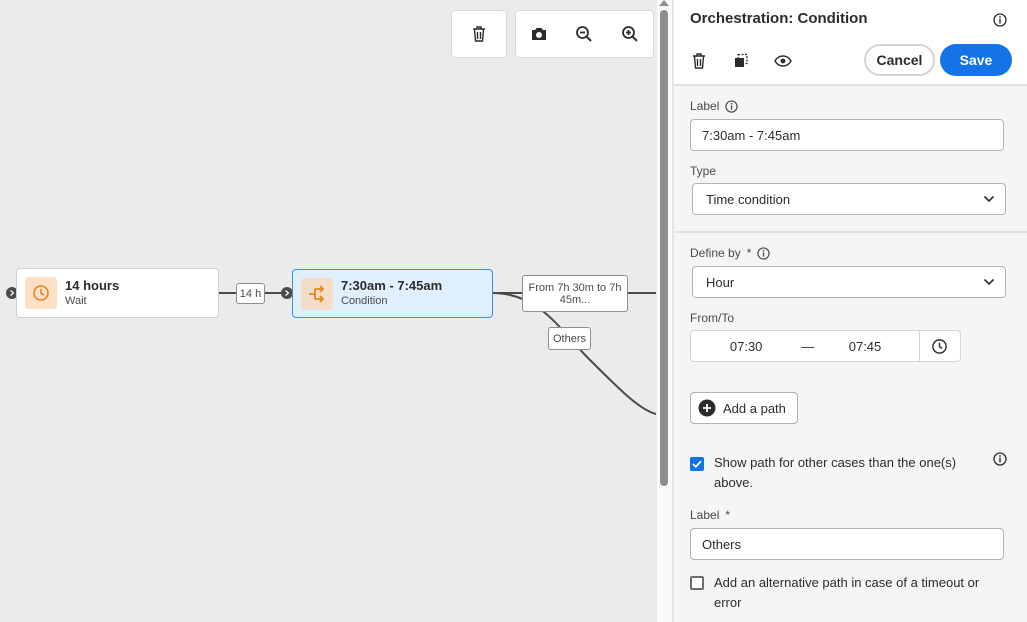  Describe the element at coordinates (364, 301) in the screenshot. I see `node-subtitle: Condition` at that location.